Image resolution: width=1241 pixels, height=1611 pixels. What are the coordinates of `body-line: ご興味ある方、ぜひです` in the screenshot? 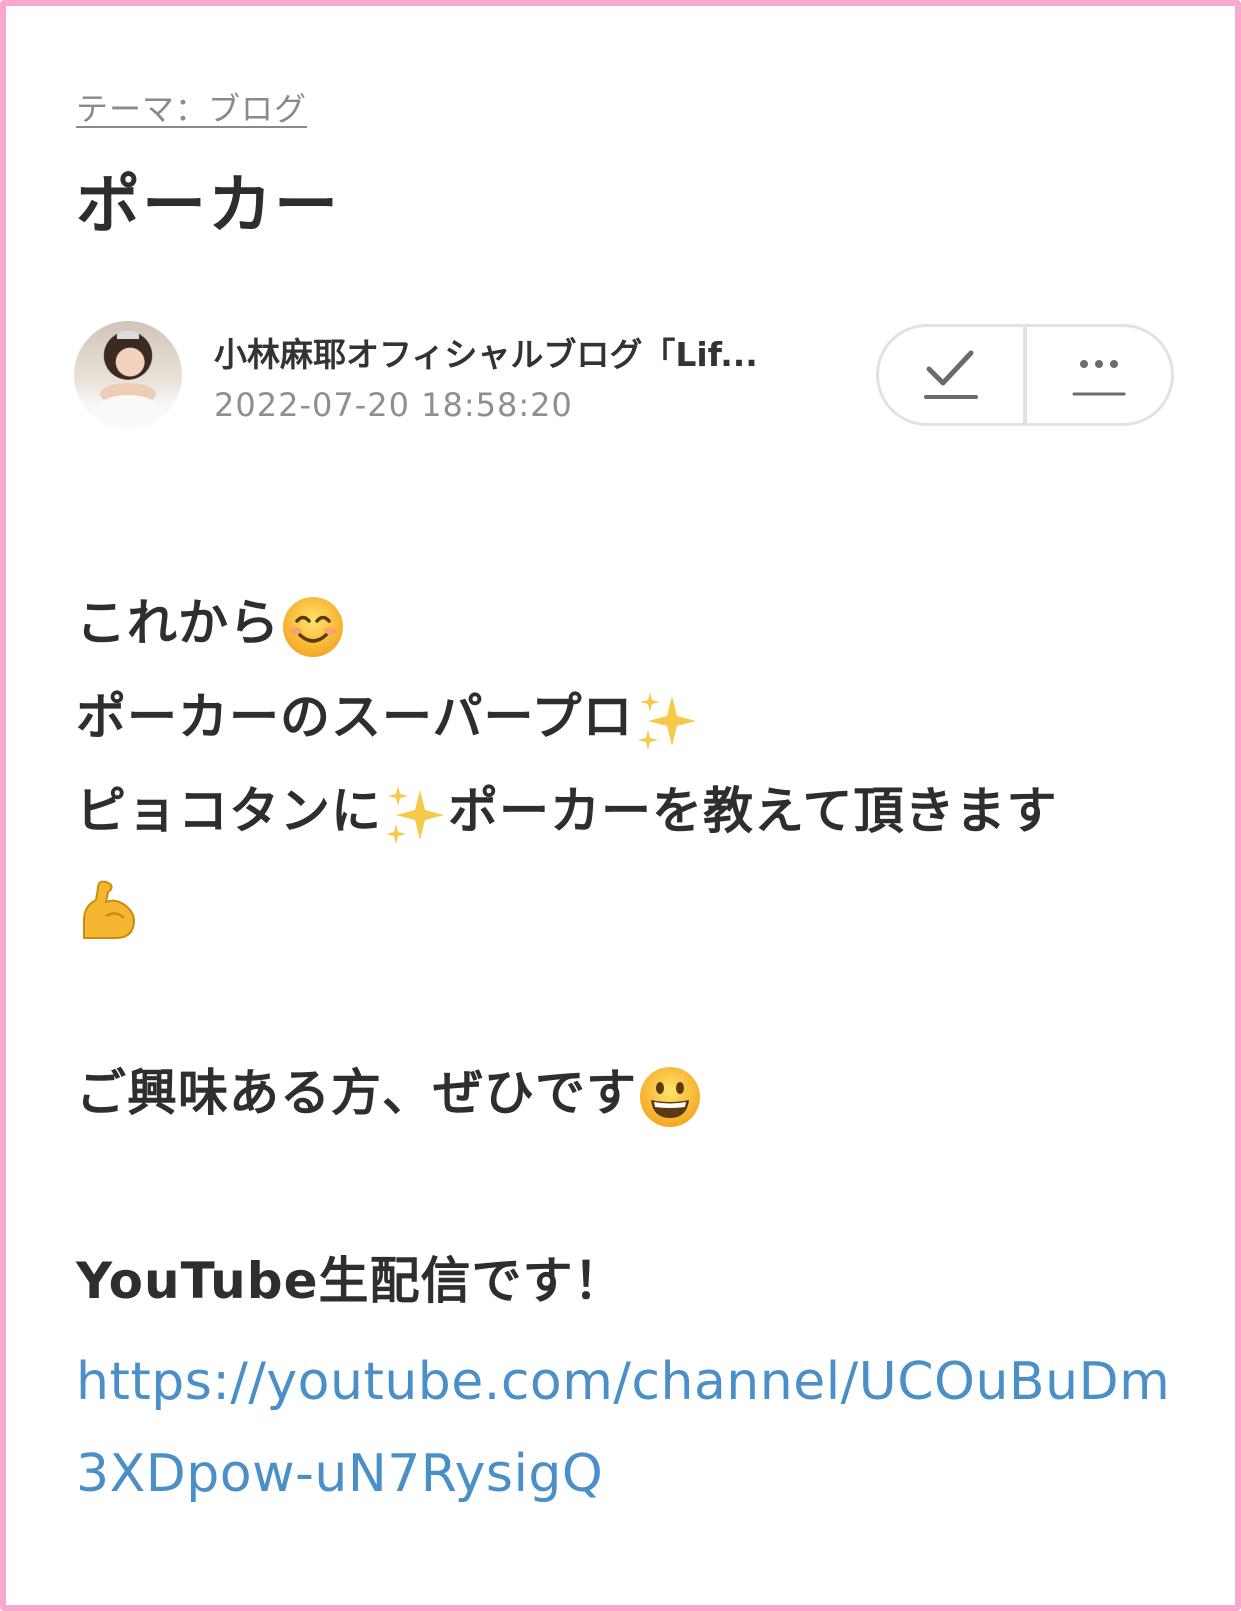 It's located at (631, 1093).